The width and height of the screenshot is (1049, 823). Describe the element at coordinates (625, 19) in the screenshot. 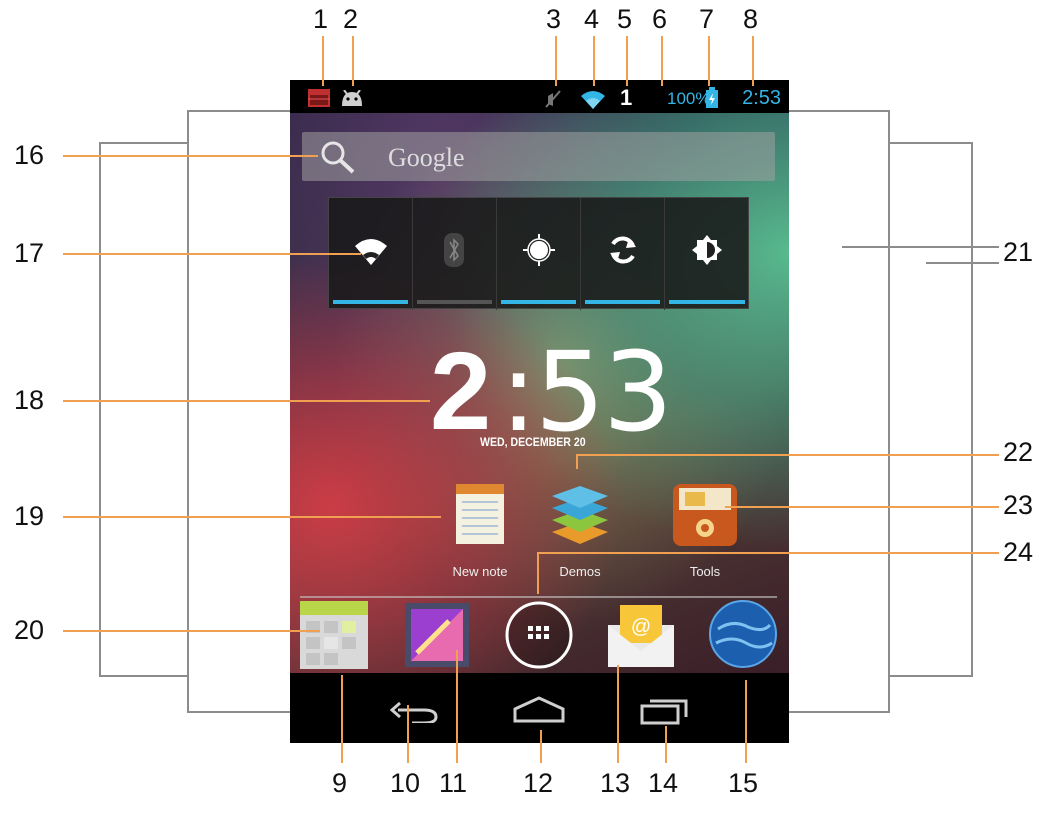

I see `callout-5: 5` at that location.